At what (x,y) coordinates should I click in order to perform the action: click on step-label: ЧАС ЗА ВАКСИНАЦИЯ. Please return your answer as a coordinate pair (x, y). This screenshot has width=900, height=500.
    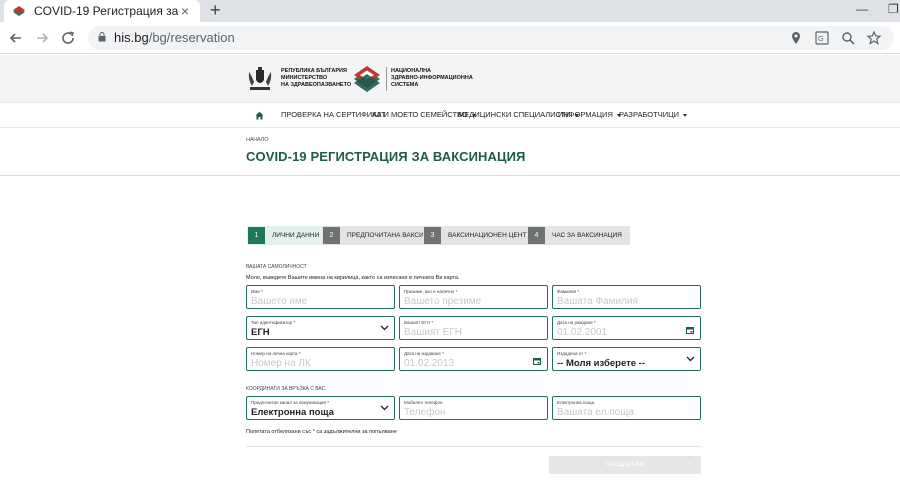
    Looking at the image, I should click on (587, 235).